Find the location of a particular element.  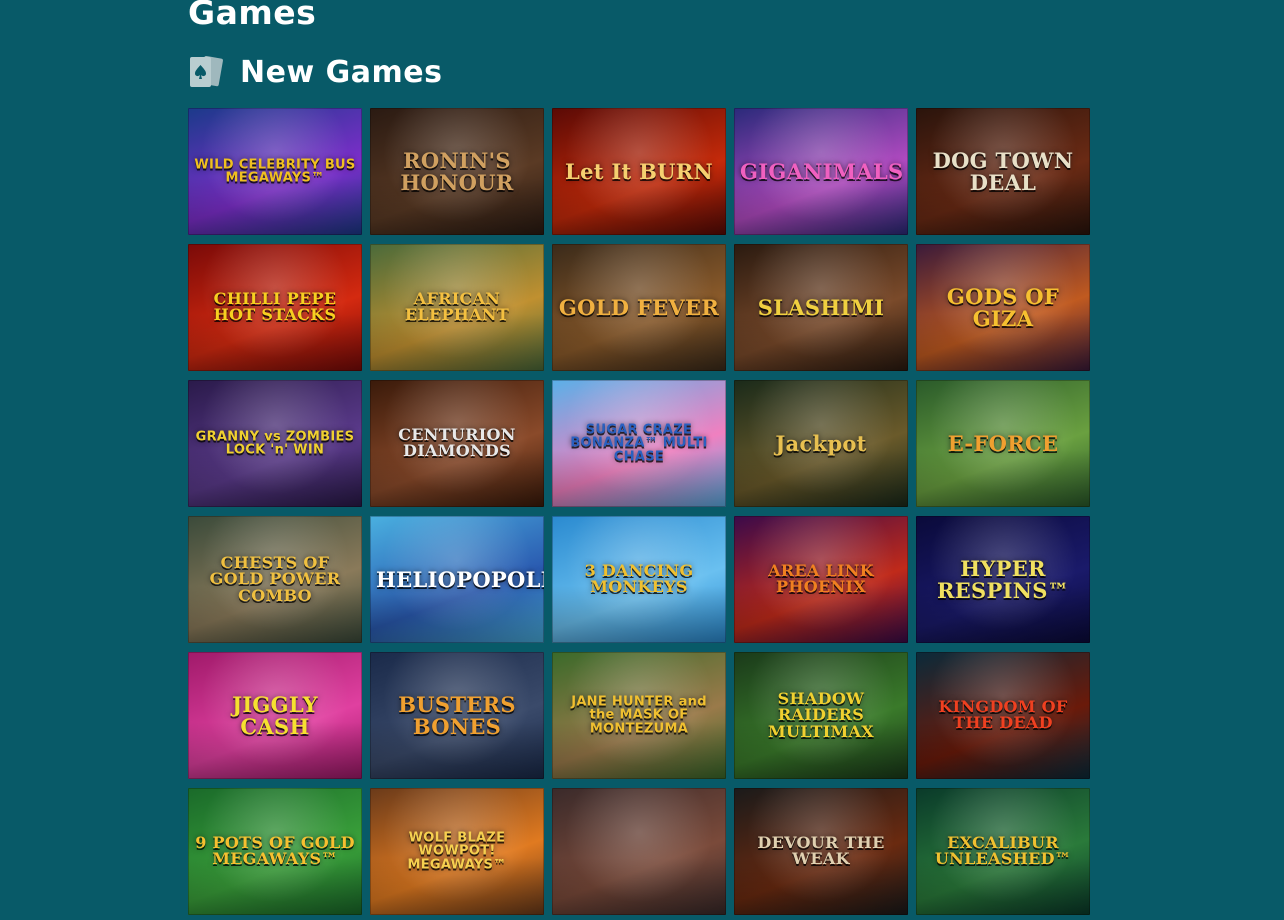

game-tile: GRANNY vs ZOMBIES LOCK 'n' WIN is located at coordinates (275, 443).